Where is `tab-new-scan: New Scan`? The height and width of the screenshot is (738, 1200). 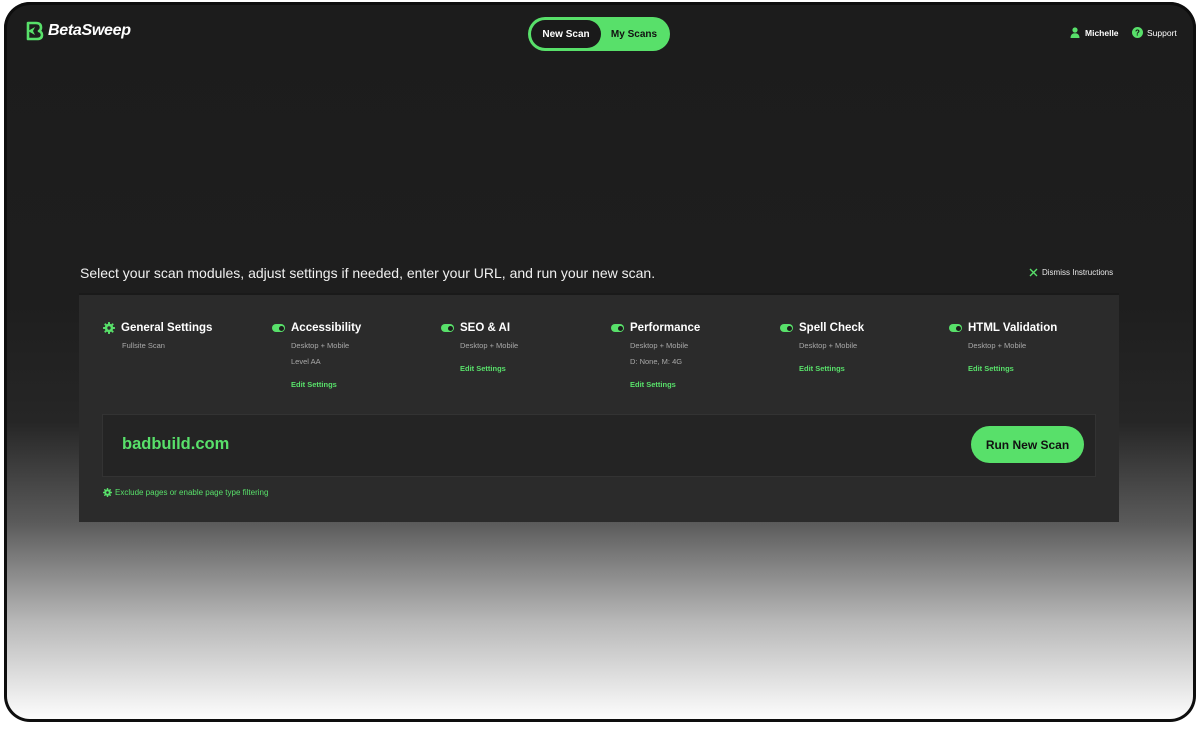 tab-new-scan: New Scan is located at coordinates (566, 34).